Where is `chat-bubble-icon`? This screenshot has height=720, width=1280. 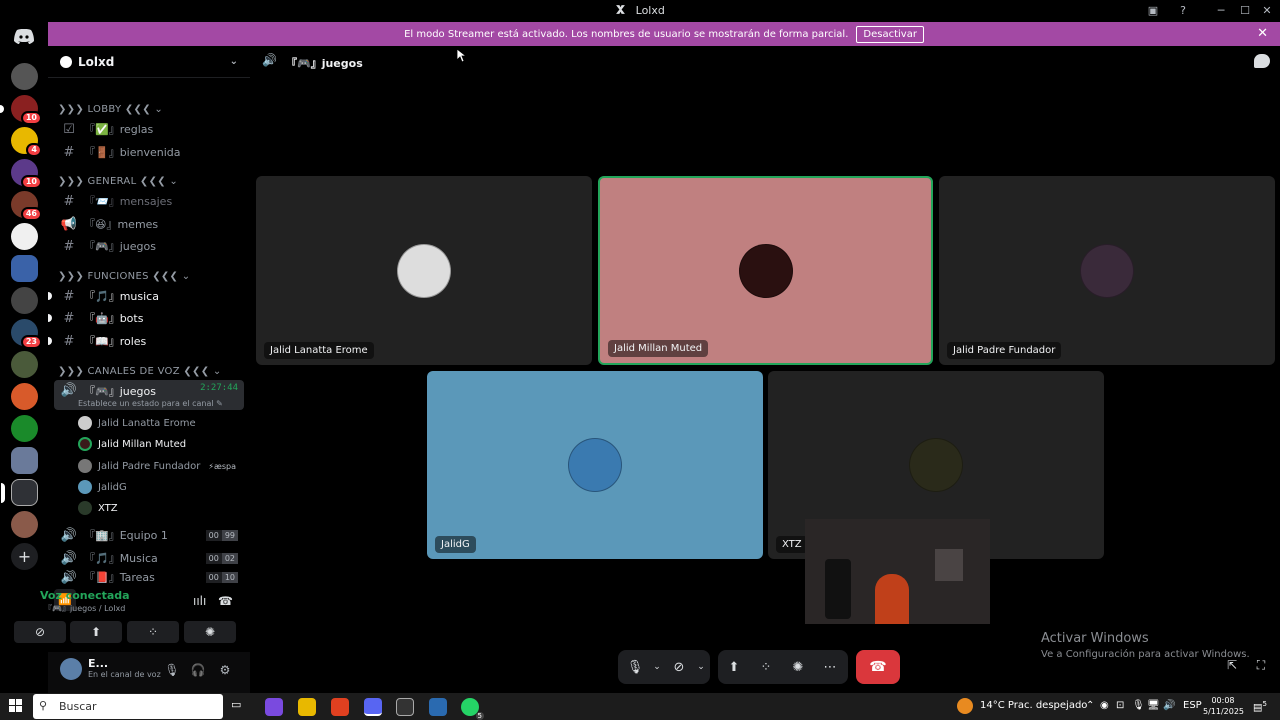 chat-bubble-icon is located at coordinates (1262, 61).